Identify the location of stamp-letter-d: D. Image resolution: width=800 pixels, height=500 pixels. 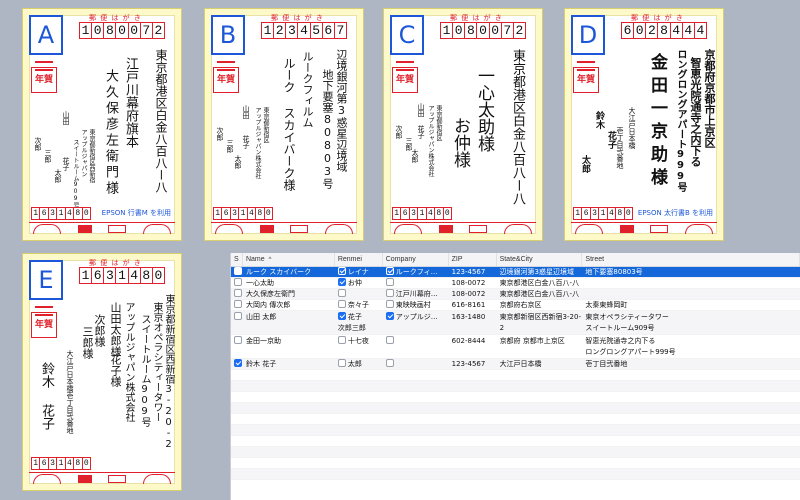
(588, 35).